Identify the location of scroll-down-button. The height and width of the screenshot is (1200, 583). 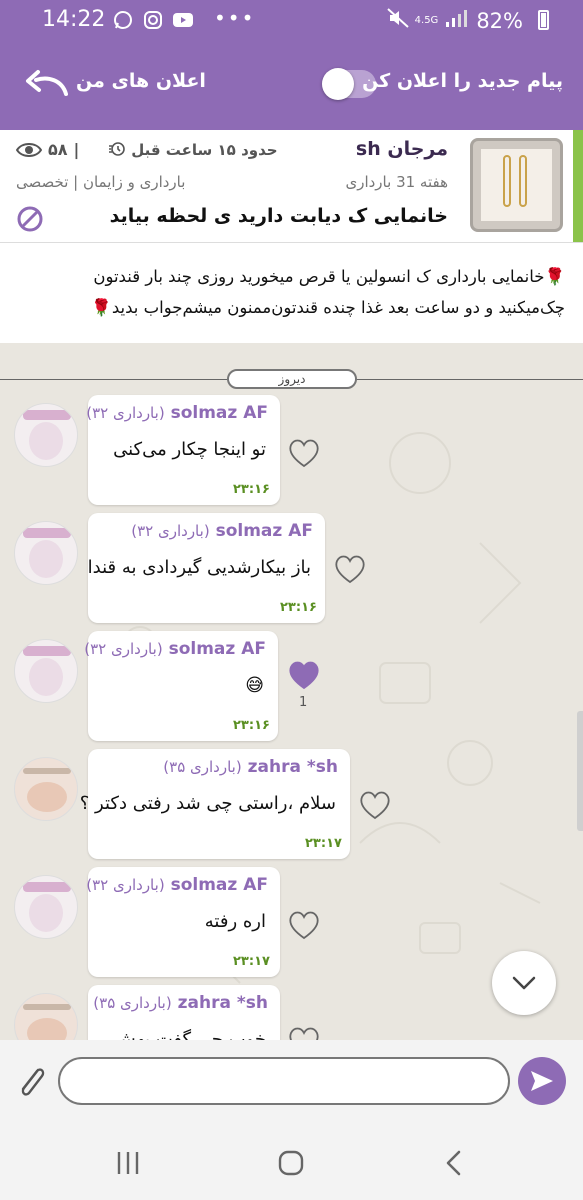
(524, 983).